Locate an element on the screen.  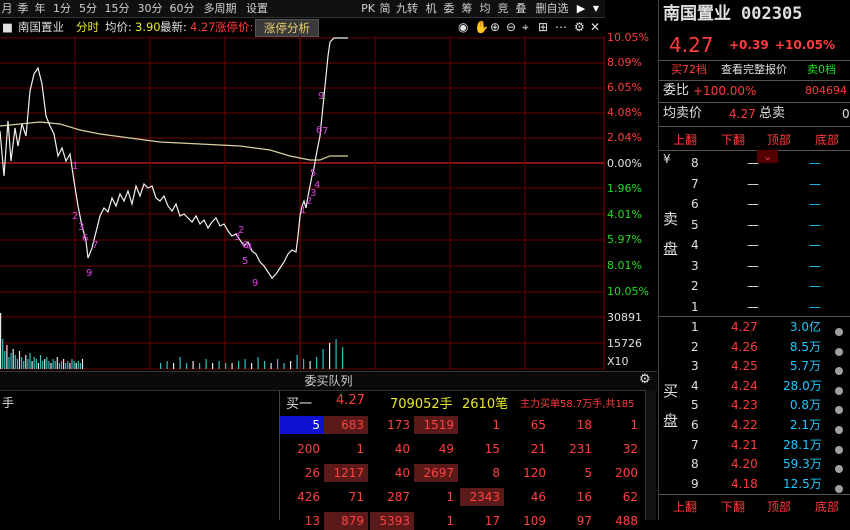
buy-level-price: 4.23 is located at coordinates (744, 405).